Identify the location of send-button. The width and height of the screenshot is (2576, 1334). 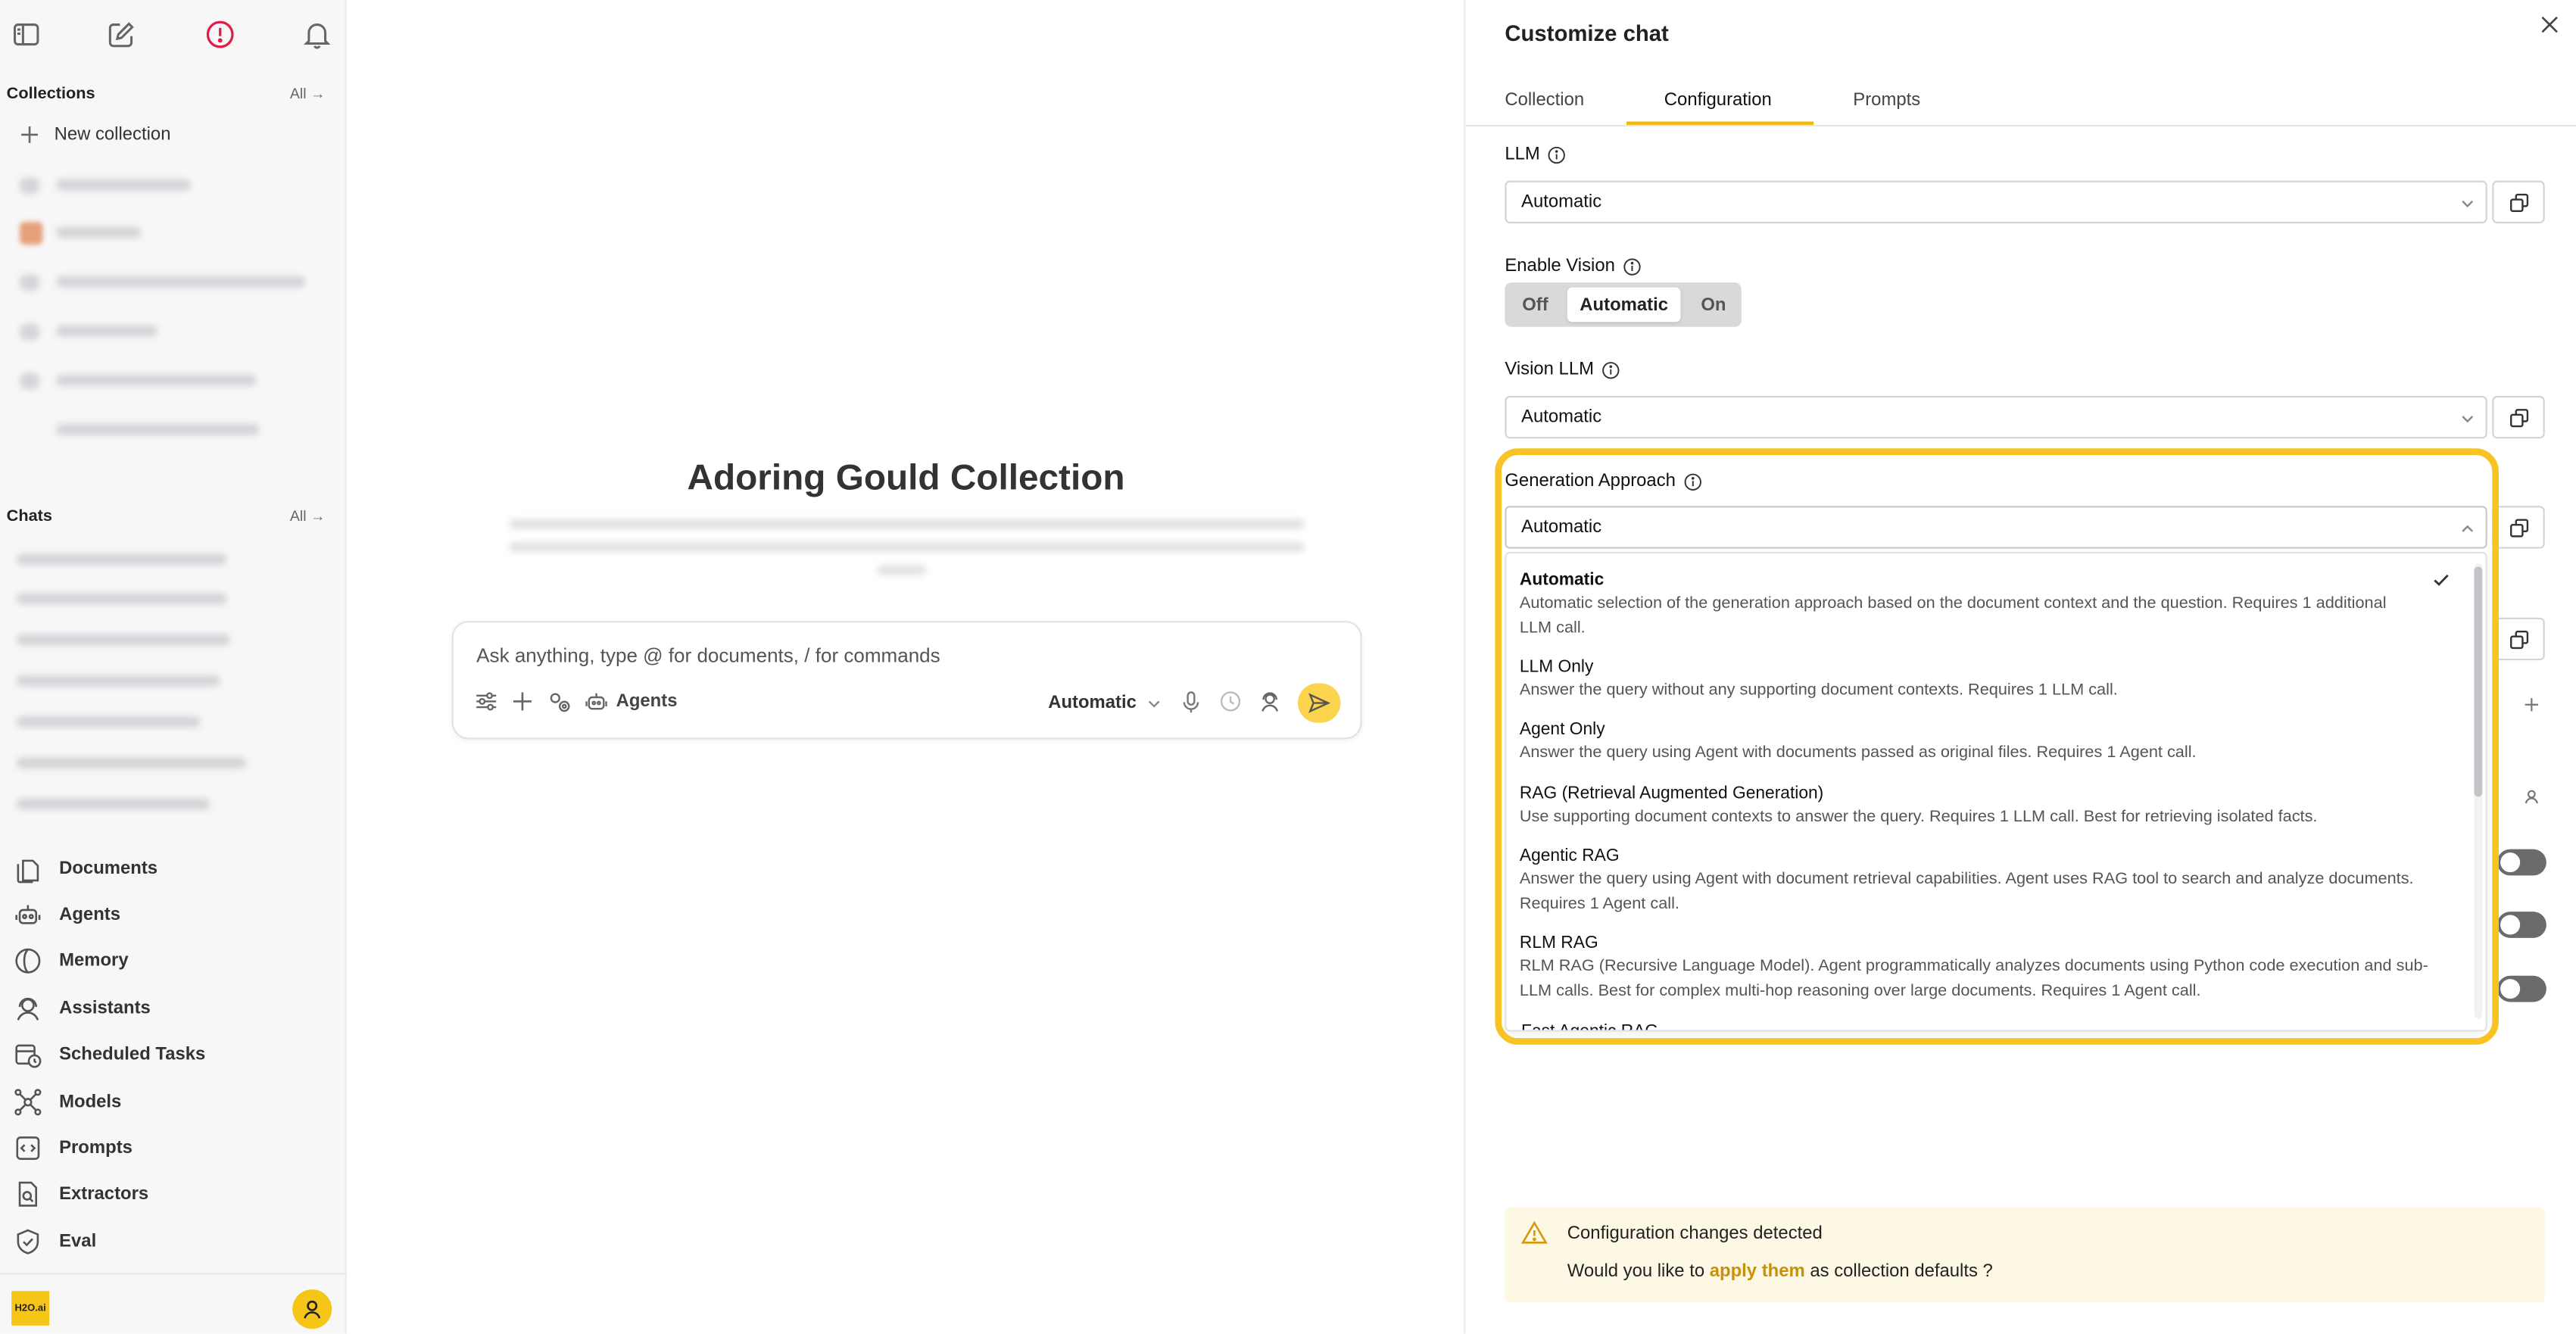
(1319, 703).